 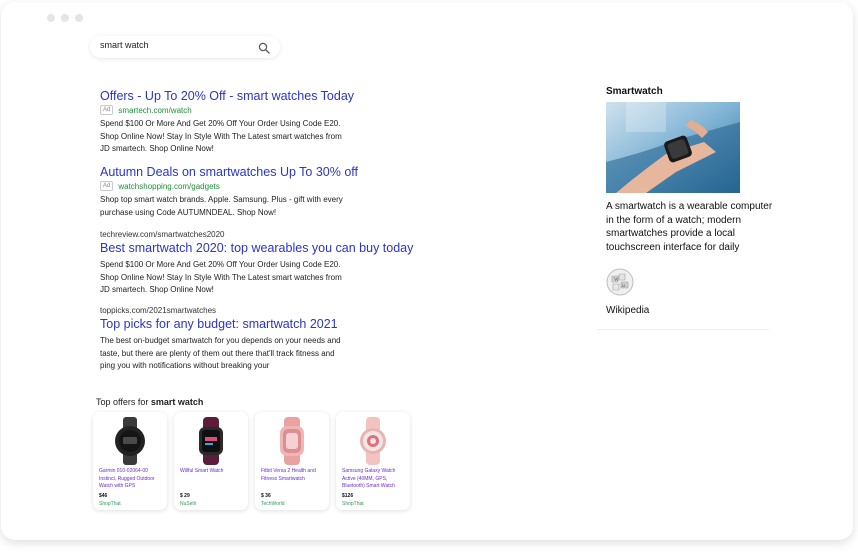 What do you see at coordinates (634, 91) in the screenshot?
I see `knowledge-title: Smartwatch` at bounding box center [634, 91].